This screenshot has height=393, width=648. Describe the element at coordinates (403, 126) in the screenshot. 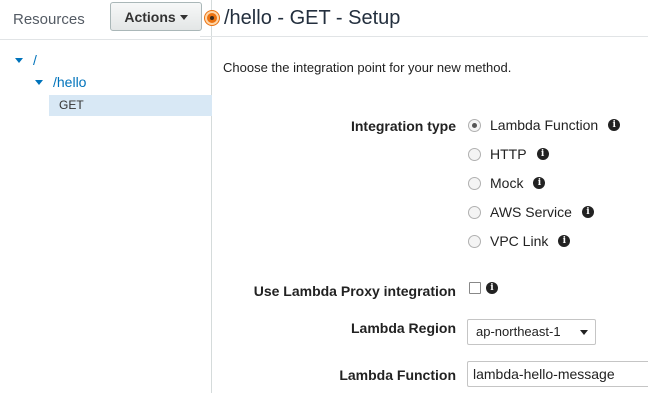

I see `integration-type-label: Integration type` at that location.